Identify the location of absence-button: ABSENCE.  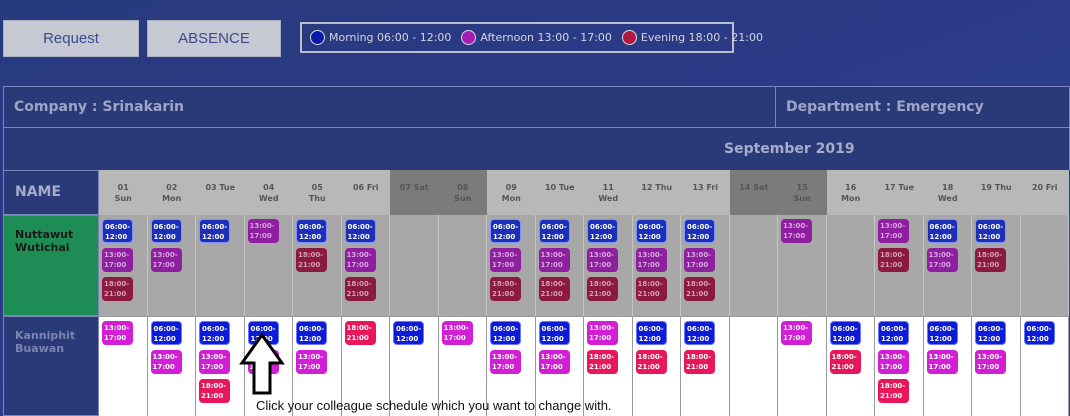
(214, 38).